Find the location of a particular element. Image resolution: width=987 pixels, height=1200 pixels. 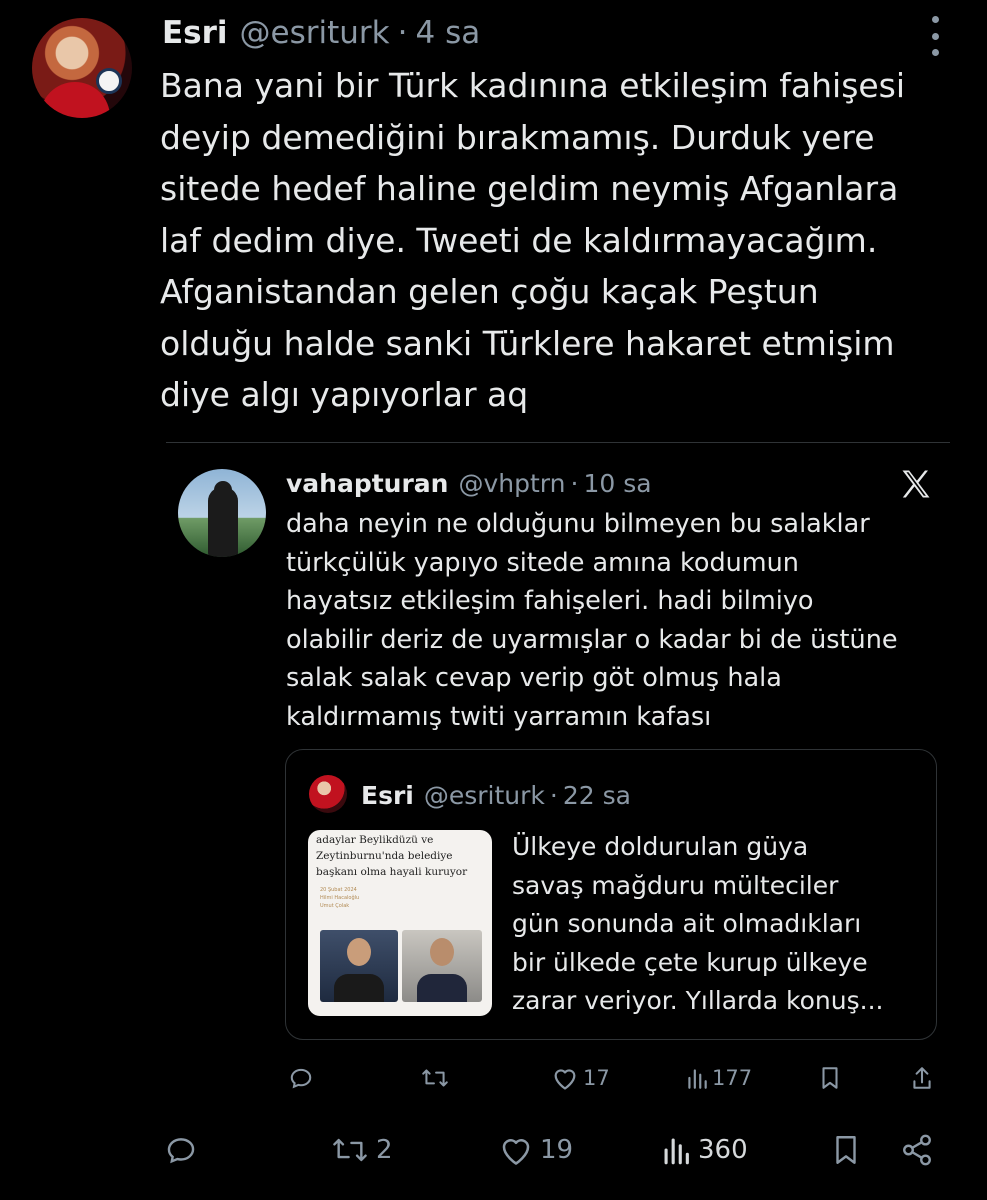

tweet-time: 4 sa is located at coordinates (448, 33).